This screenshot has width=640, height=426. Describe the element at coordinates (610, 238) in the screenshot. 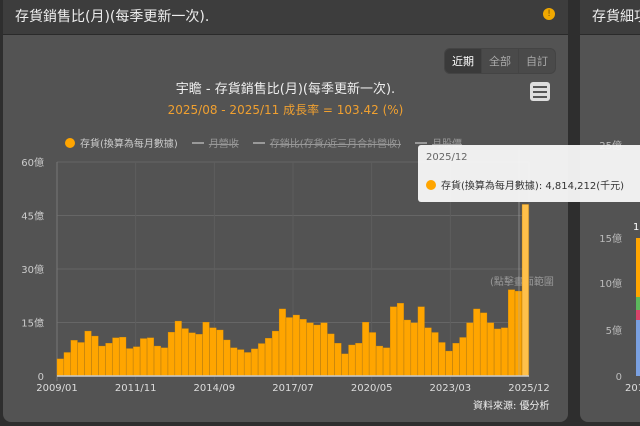

I see `right-y-tick-label: 15億` at that location.